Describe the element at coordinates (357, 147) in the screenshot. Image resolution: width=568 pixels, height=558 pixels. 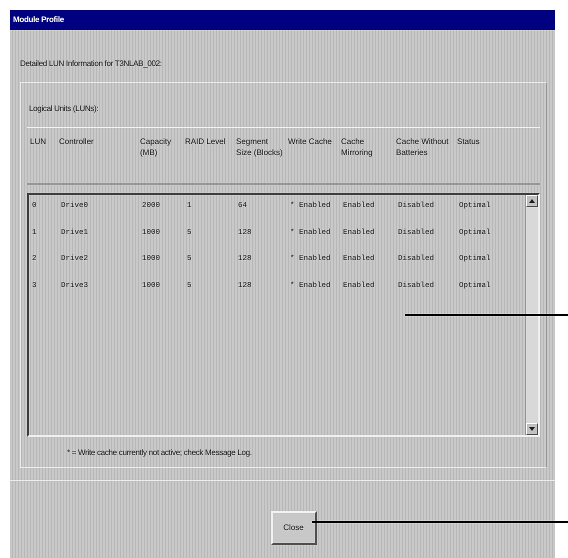
I see `column-header: Cache Mirroring` at that location.